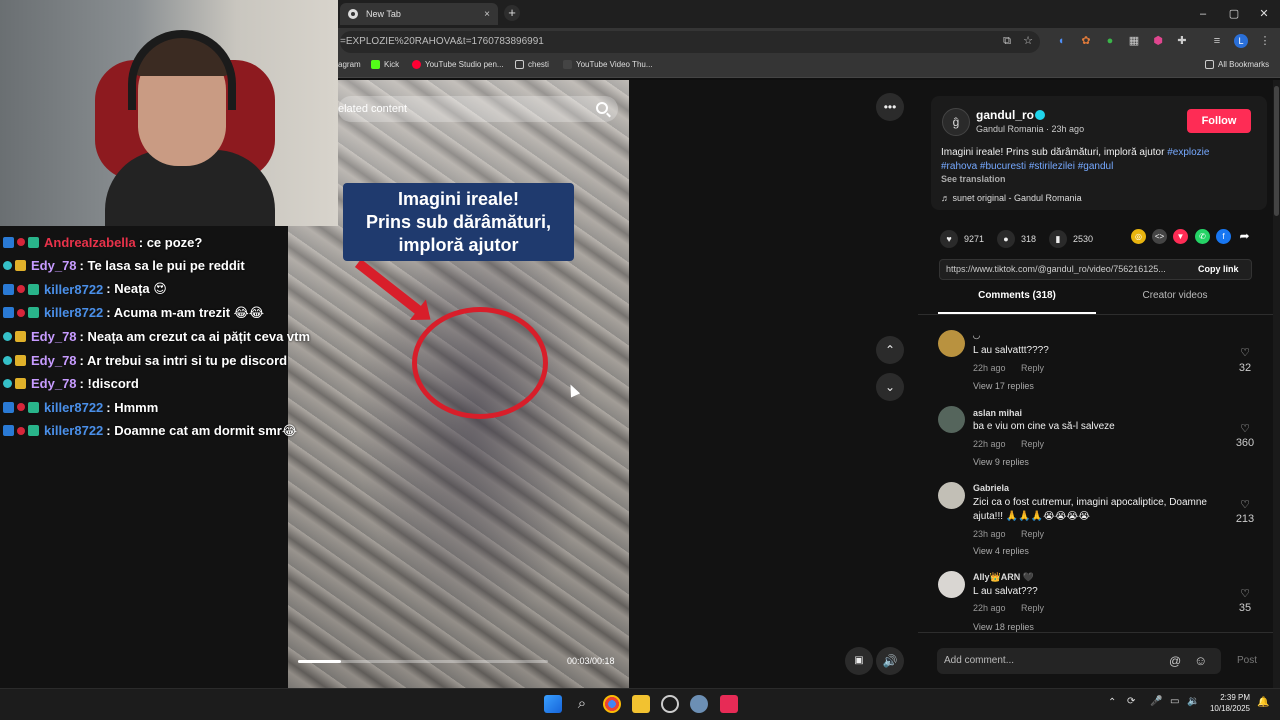  What do you see at coordinates (532, 64) in the screenshot?
I see `bookmark-folder: chesti` at bounding box center [532, 64].